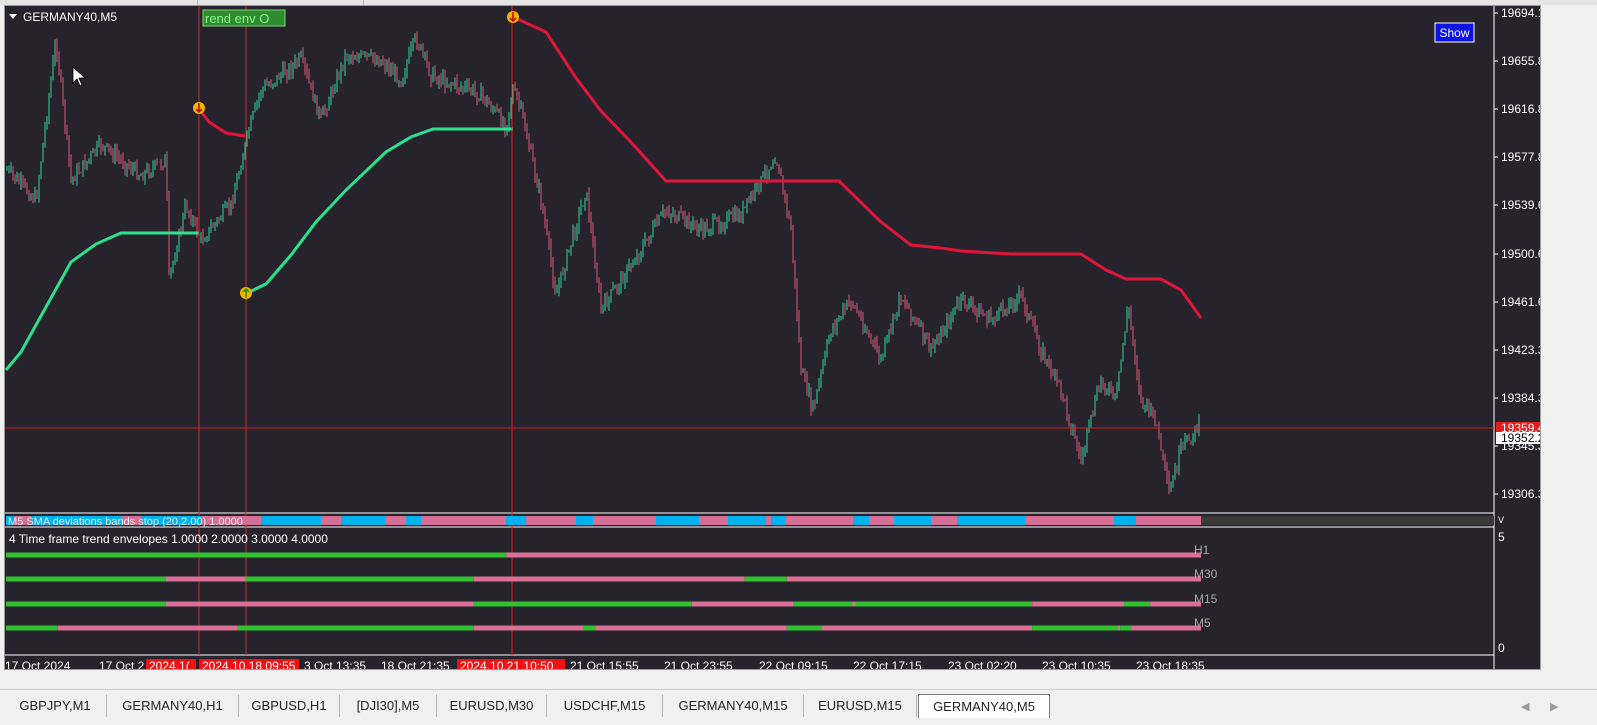 This screenshot has height=725, width=1597. I want to click on price-tick-label: 19577.85, so click(1520, 157).